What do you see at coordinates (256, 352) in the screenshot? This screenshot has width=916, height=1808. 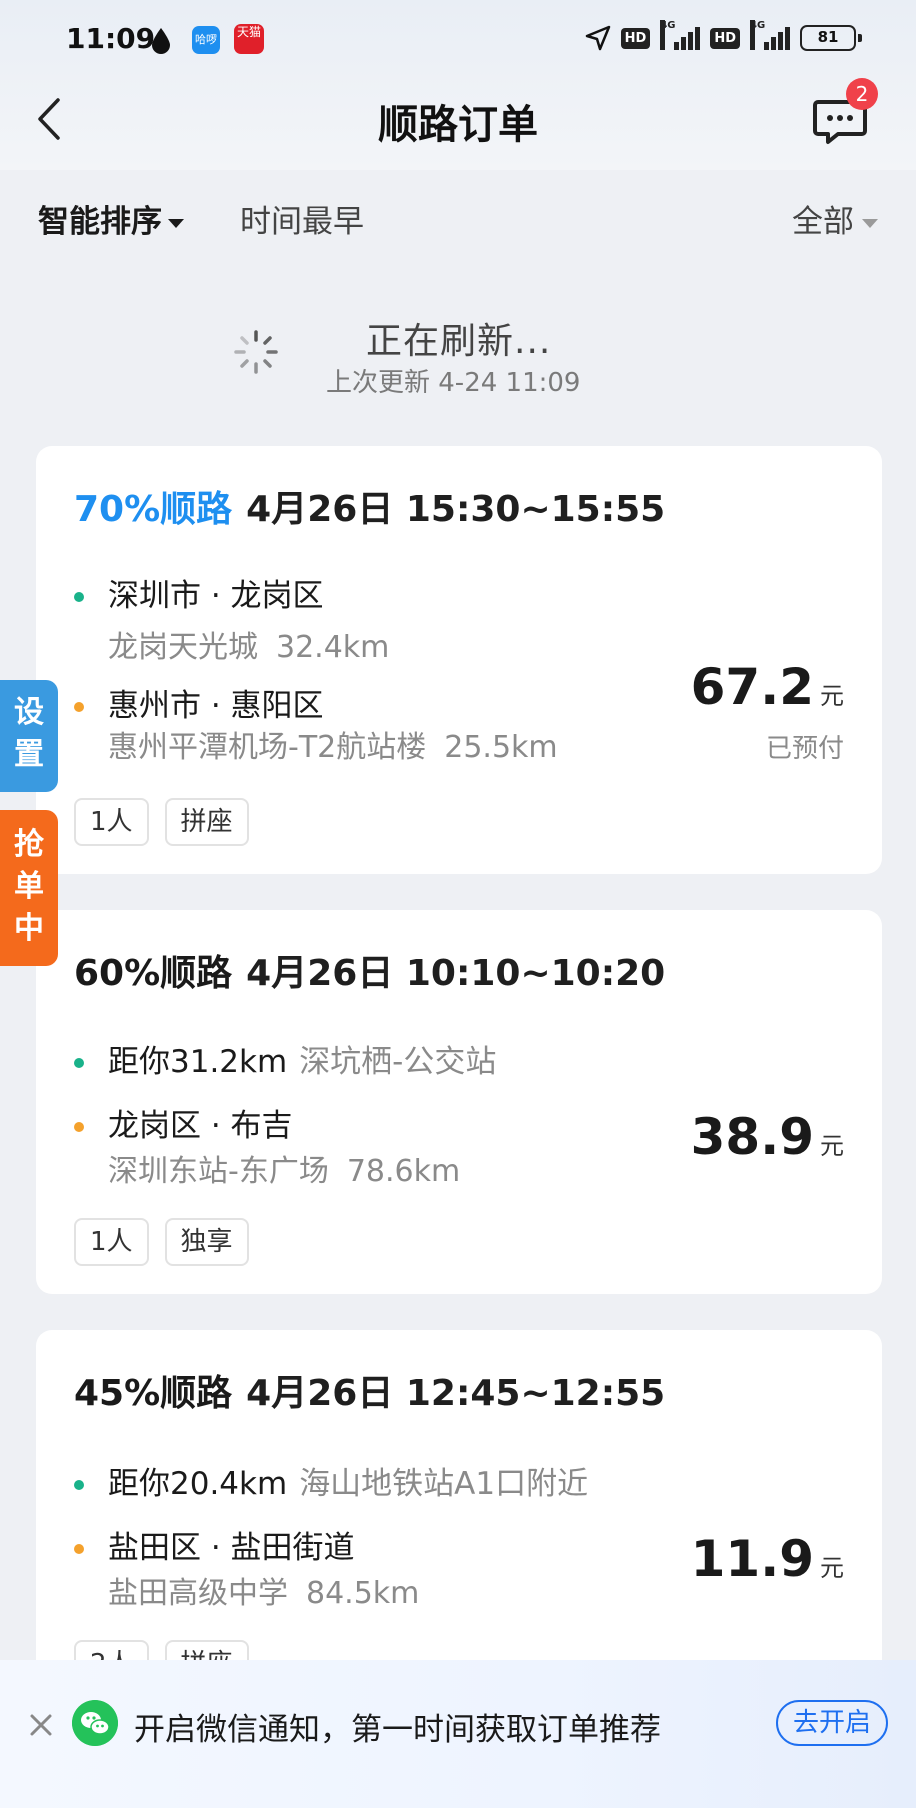 I see `loading-spinner-icon` at bounding box center [256, 352].